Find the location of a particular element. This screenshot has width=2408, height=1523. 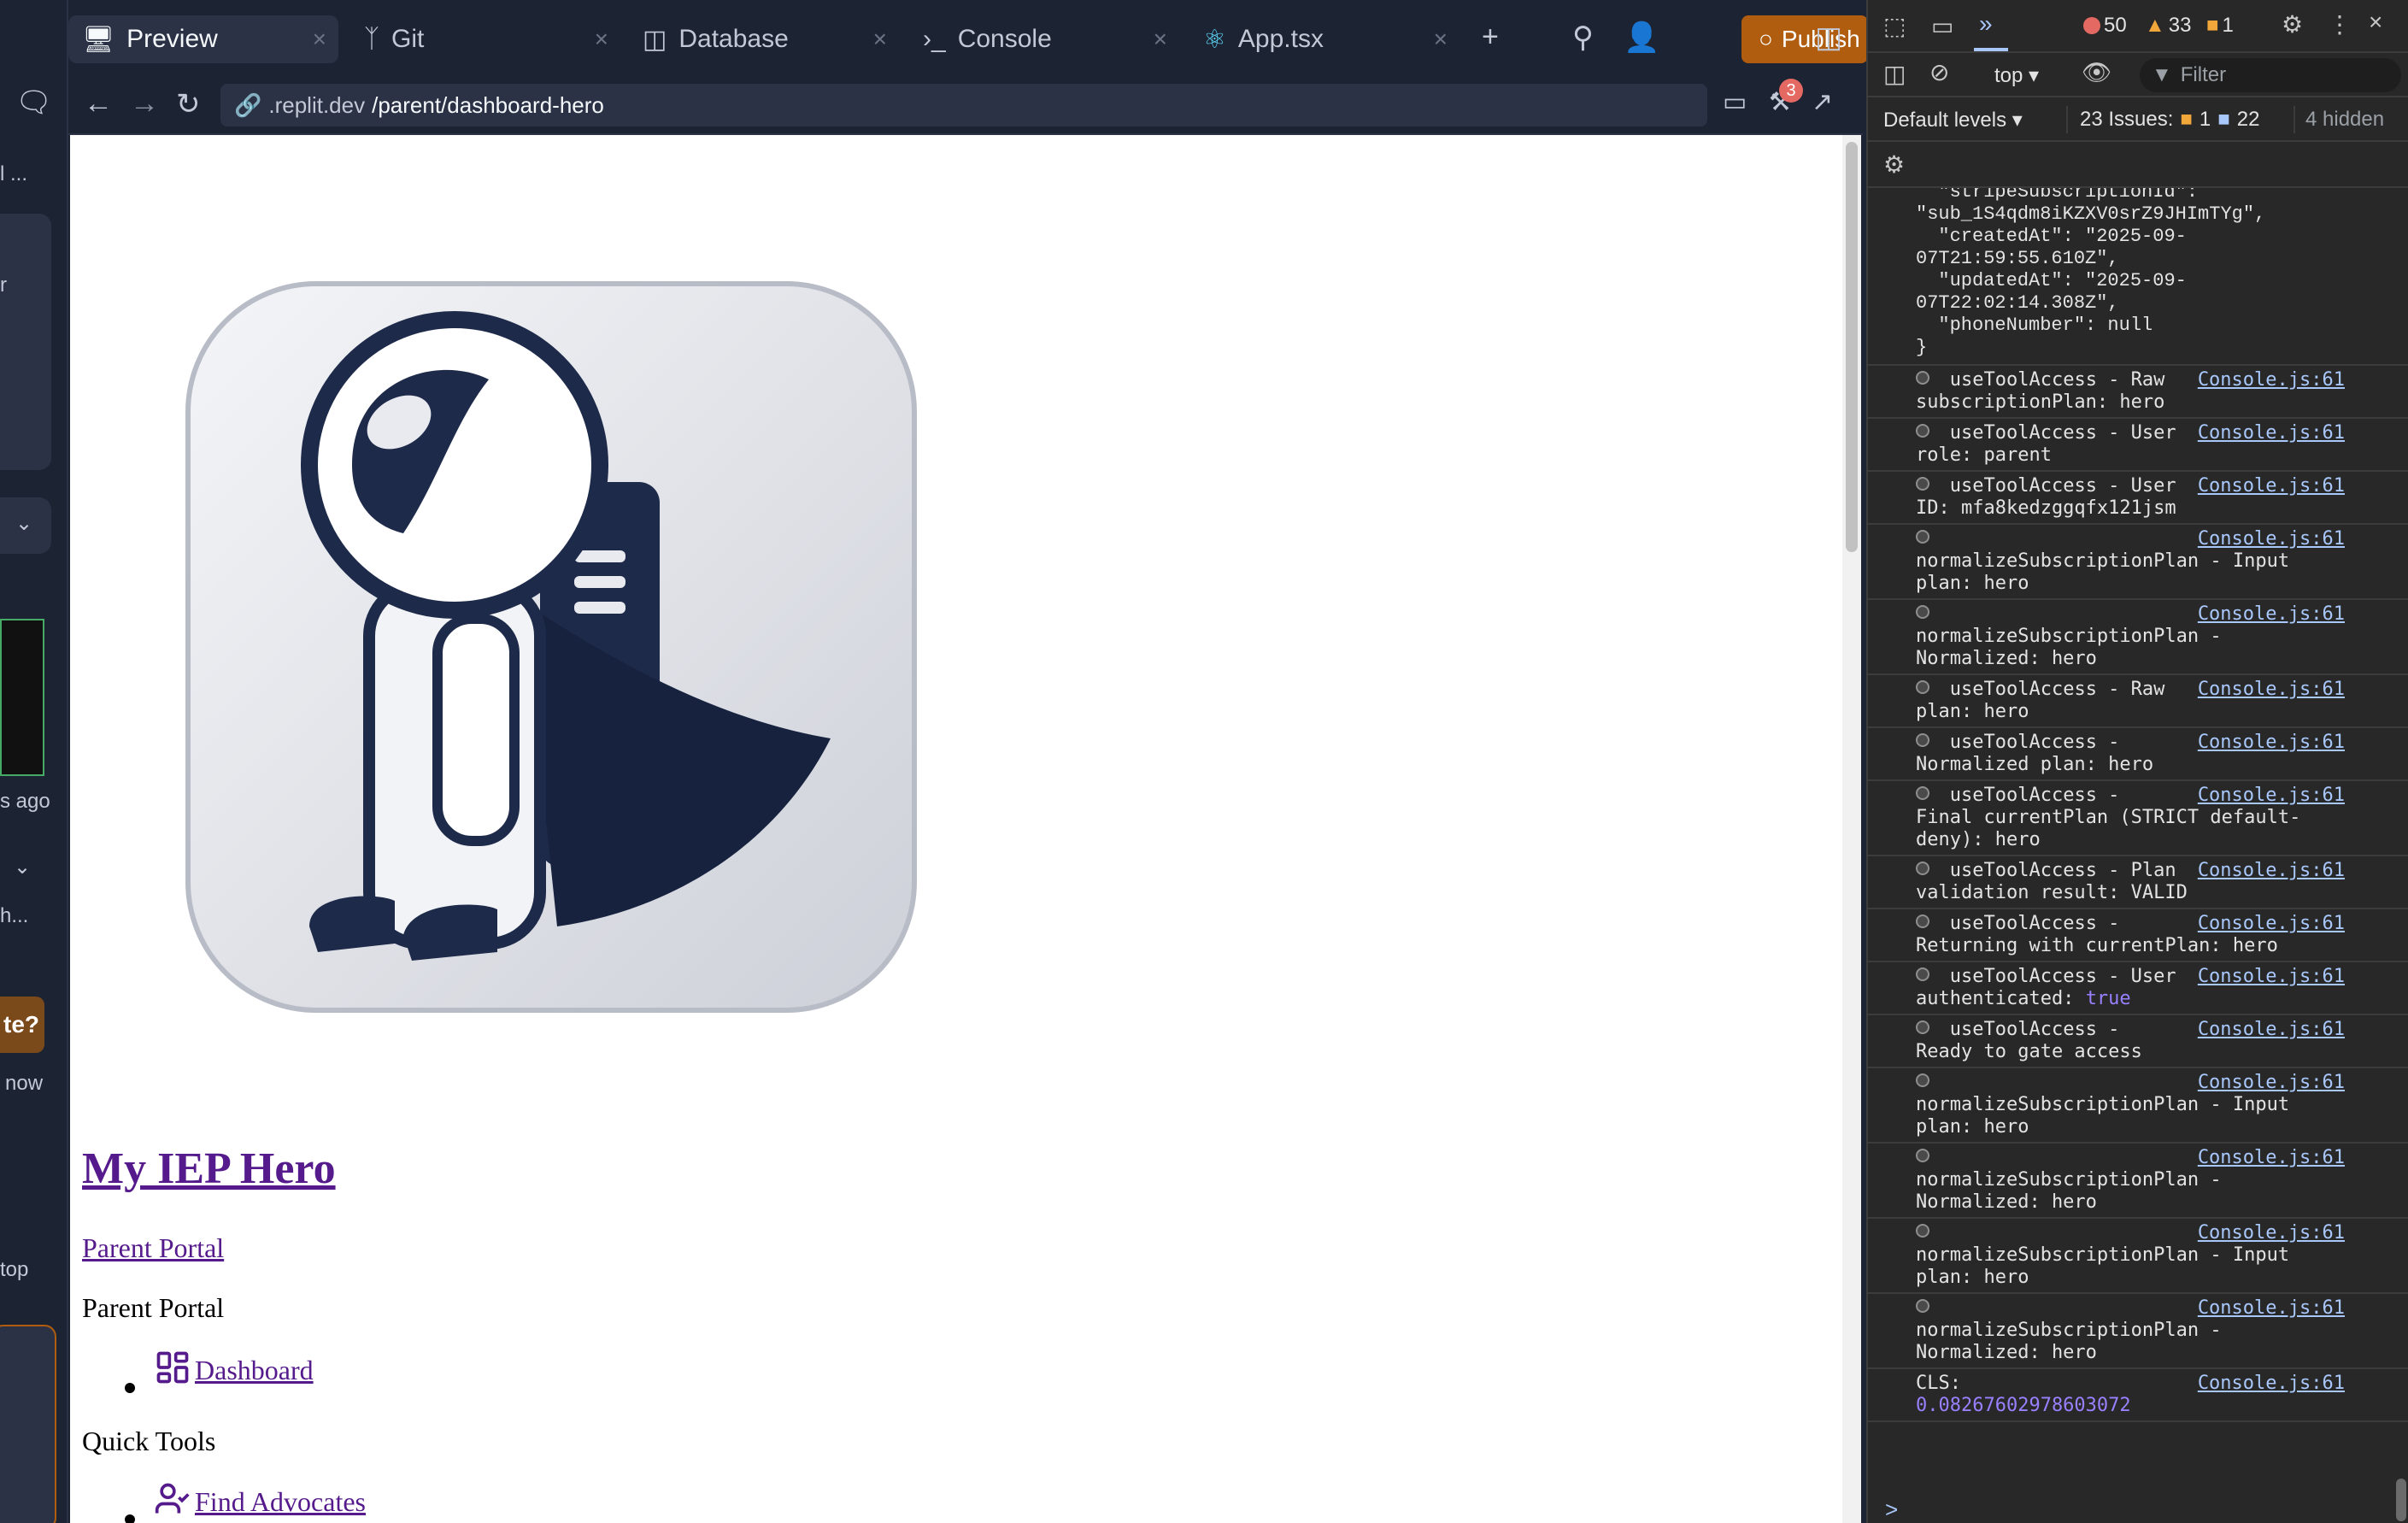

error-count-badge: 50 is located at coordinates (2105, 26).